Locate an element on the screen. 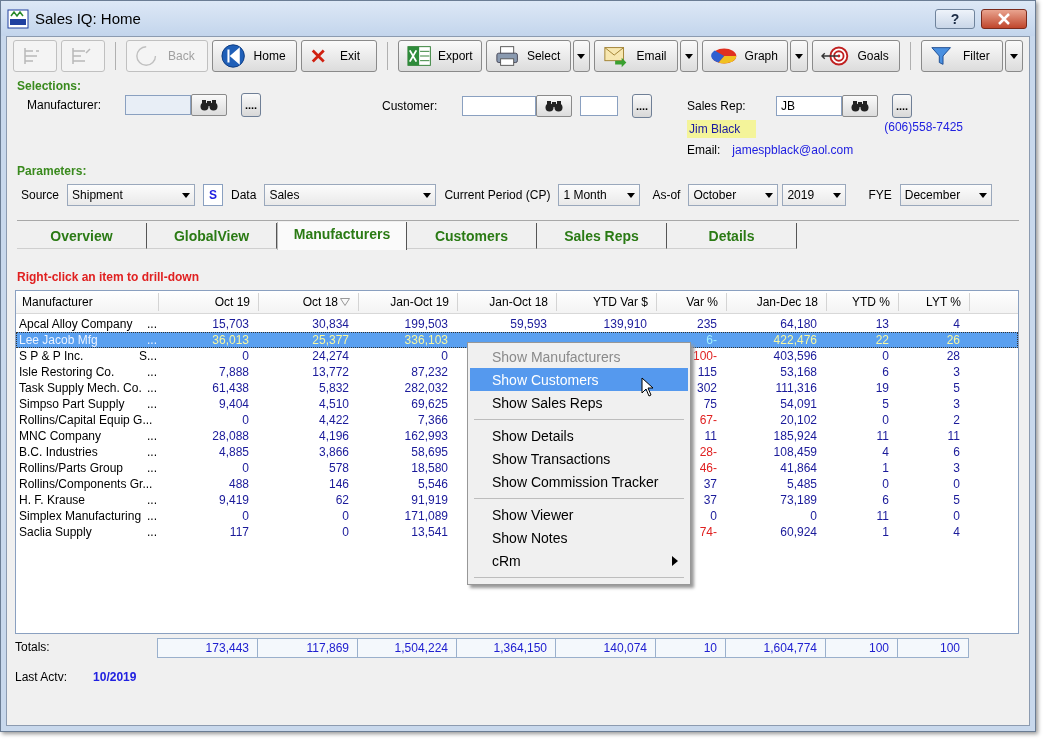 The height and width of the screenshot is (740, 1043). field-label: As-of is located at coordinates (666, 195).